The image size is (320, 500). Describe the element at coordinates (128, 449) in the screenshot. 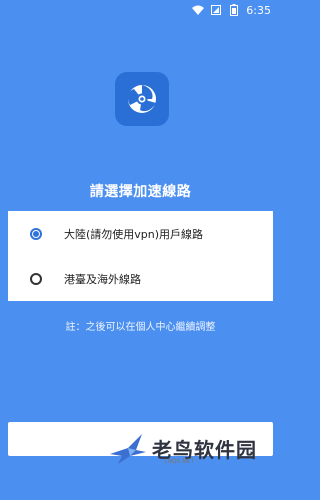

I see `bird-logo-icon` at that location.